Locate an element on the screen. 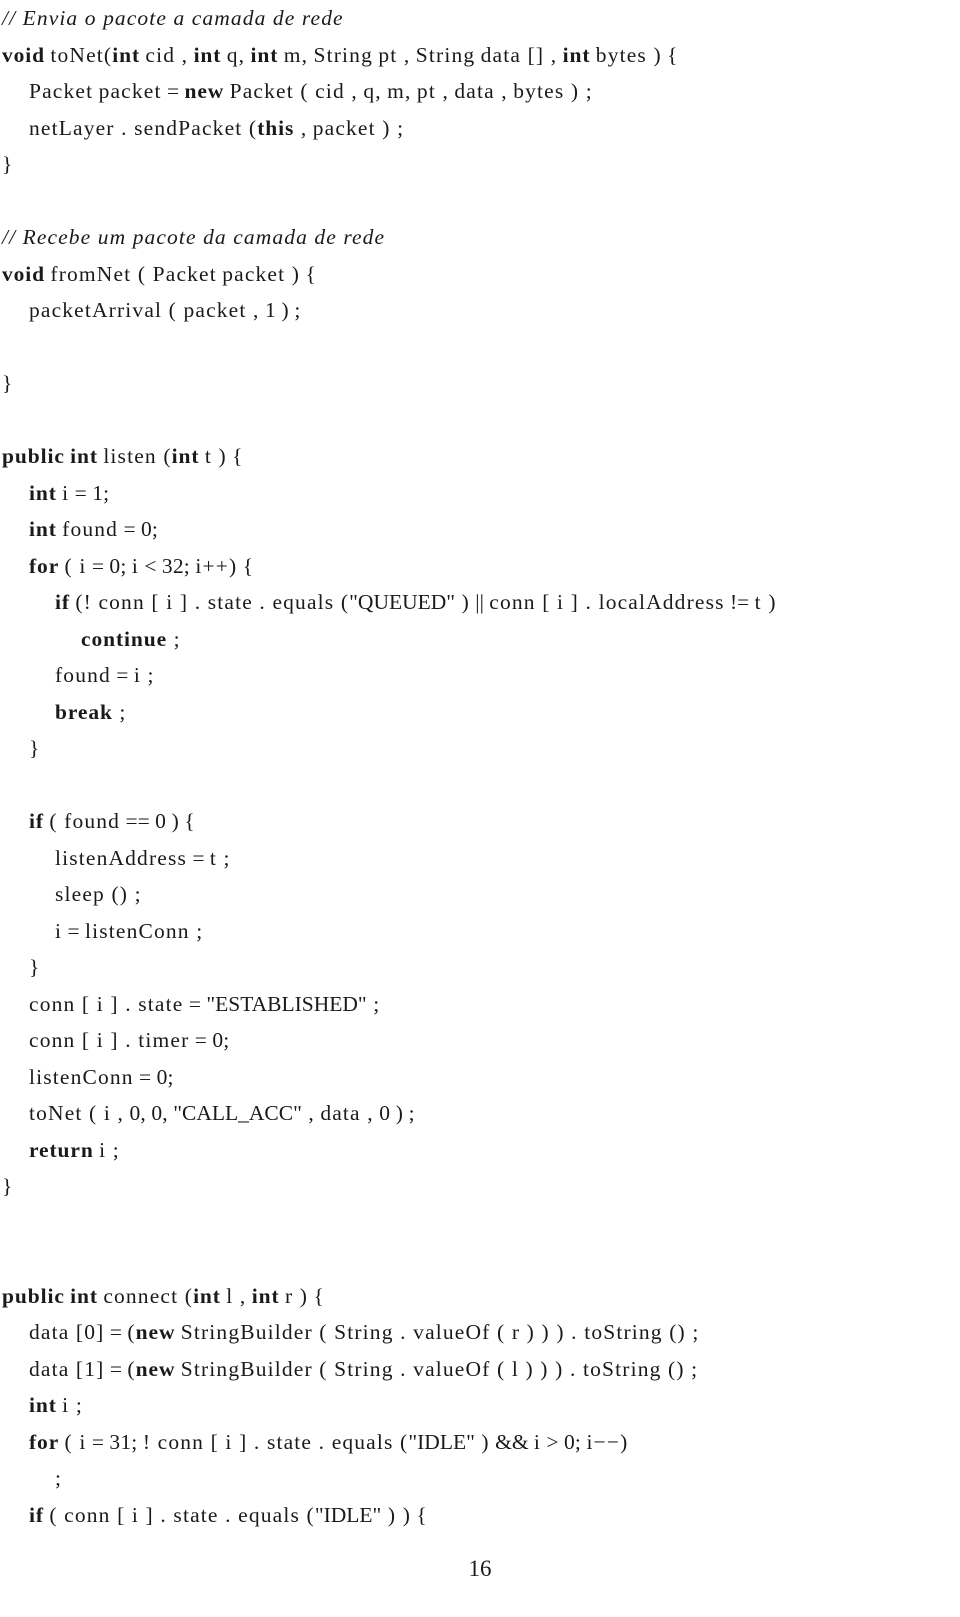 The image size is (960, 1617). code-token-op: > is located at coordinates (552, 1441).